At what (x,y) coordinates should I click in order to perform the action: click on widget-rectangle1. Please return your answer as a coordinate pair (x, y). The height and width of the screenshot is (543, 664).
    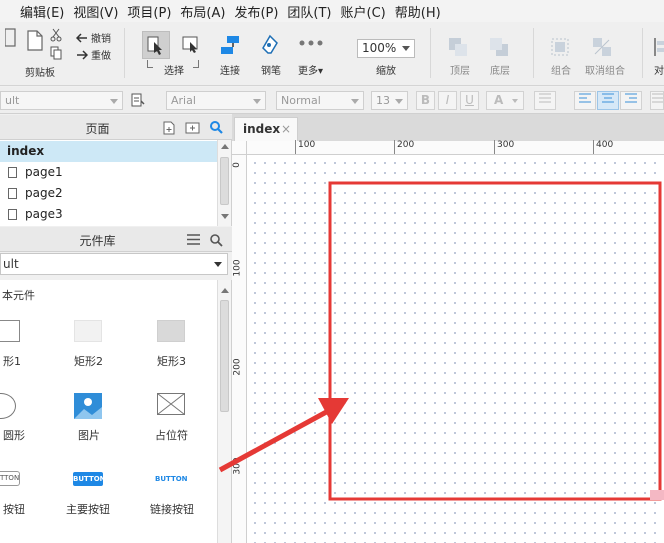
    Looking at the image, I should click on (10, 331).